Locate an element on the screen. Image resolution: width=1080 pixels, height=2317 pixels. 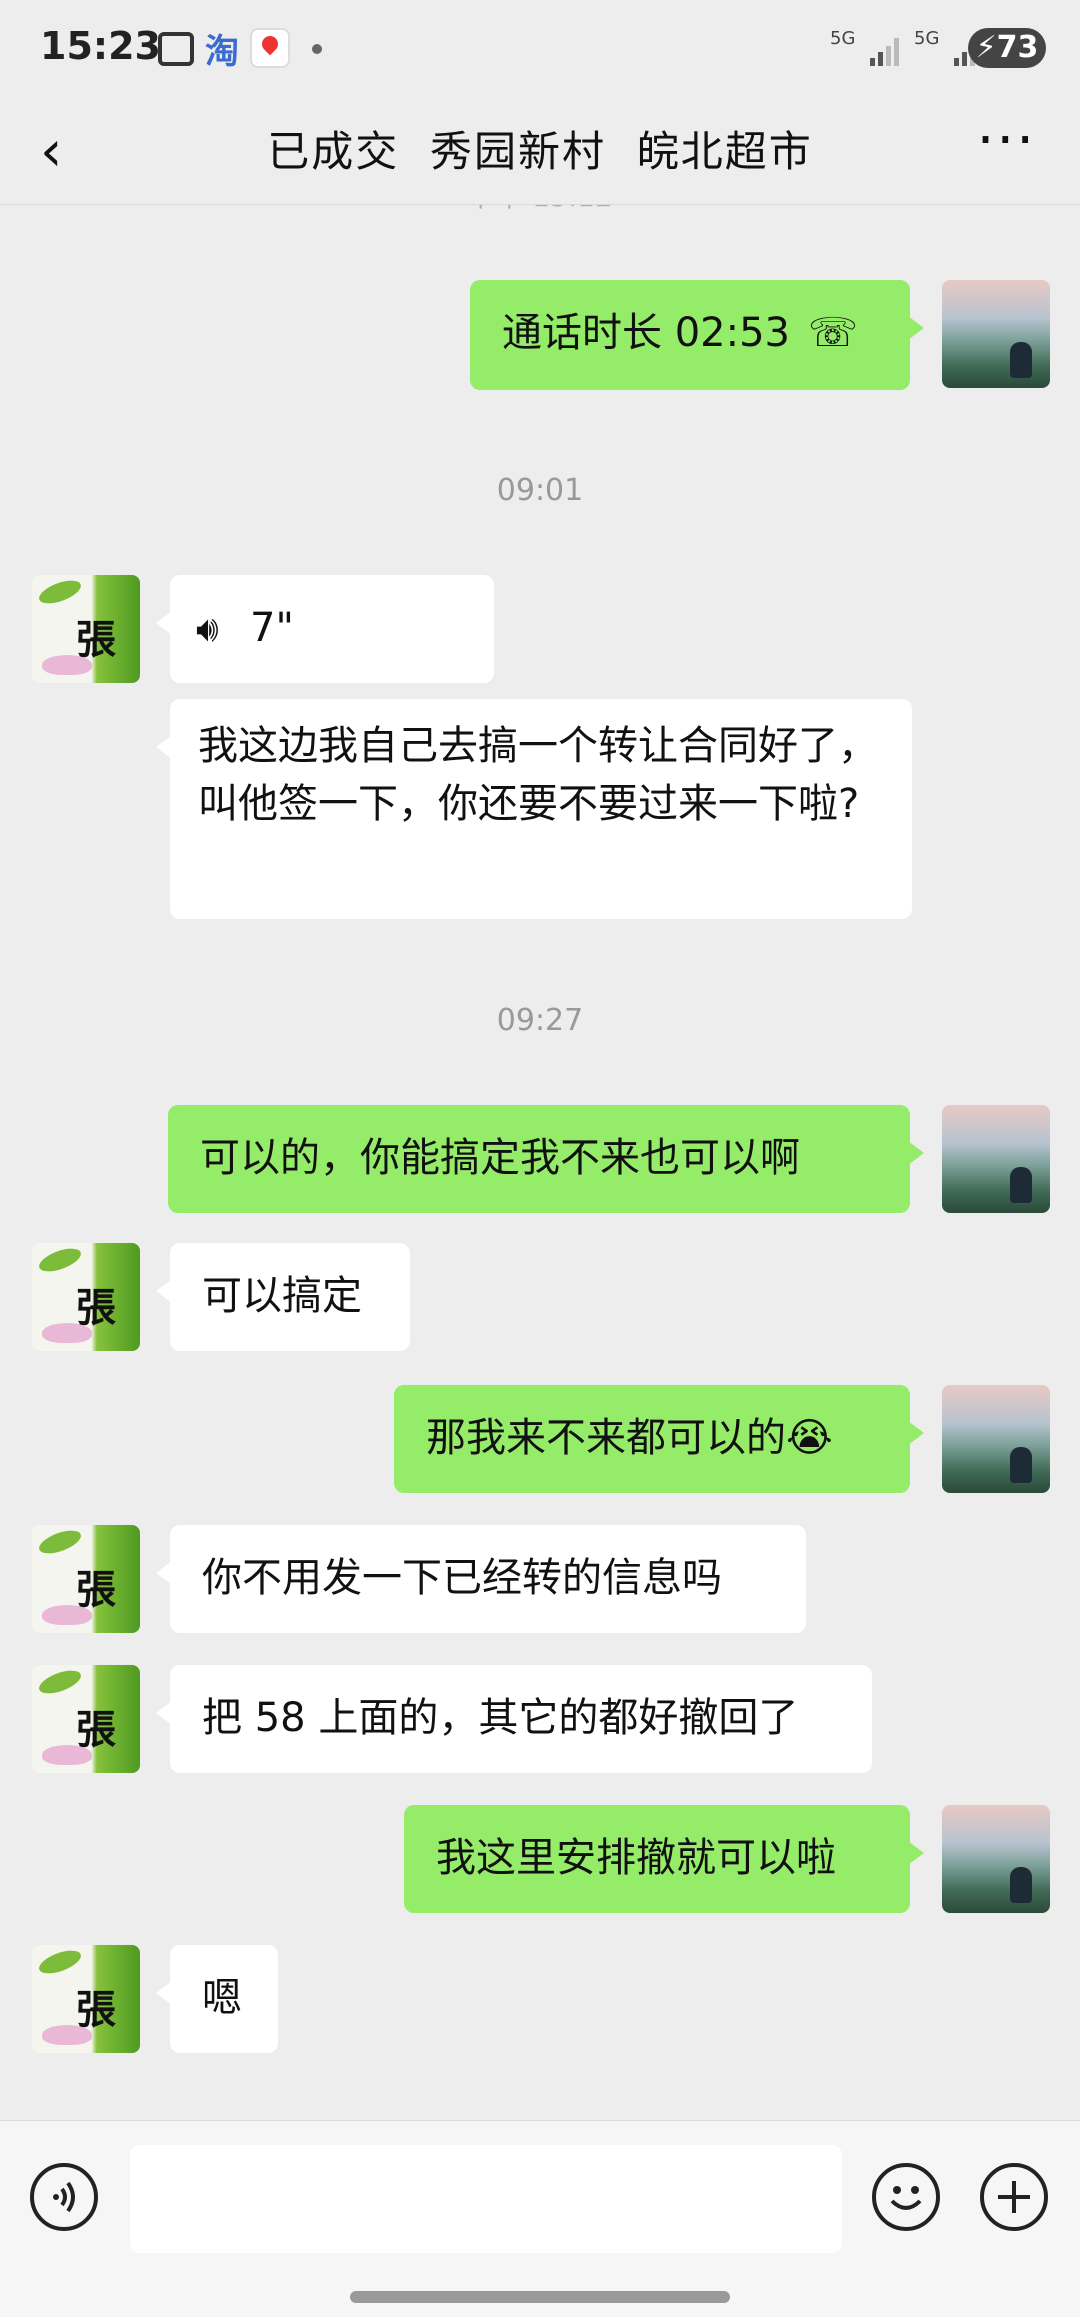
message-bubble-them: 嗯 is located at coordinates (217, 1999).